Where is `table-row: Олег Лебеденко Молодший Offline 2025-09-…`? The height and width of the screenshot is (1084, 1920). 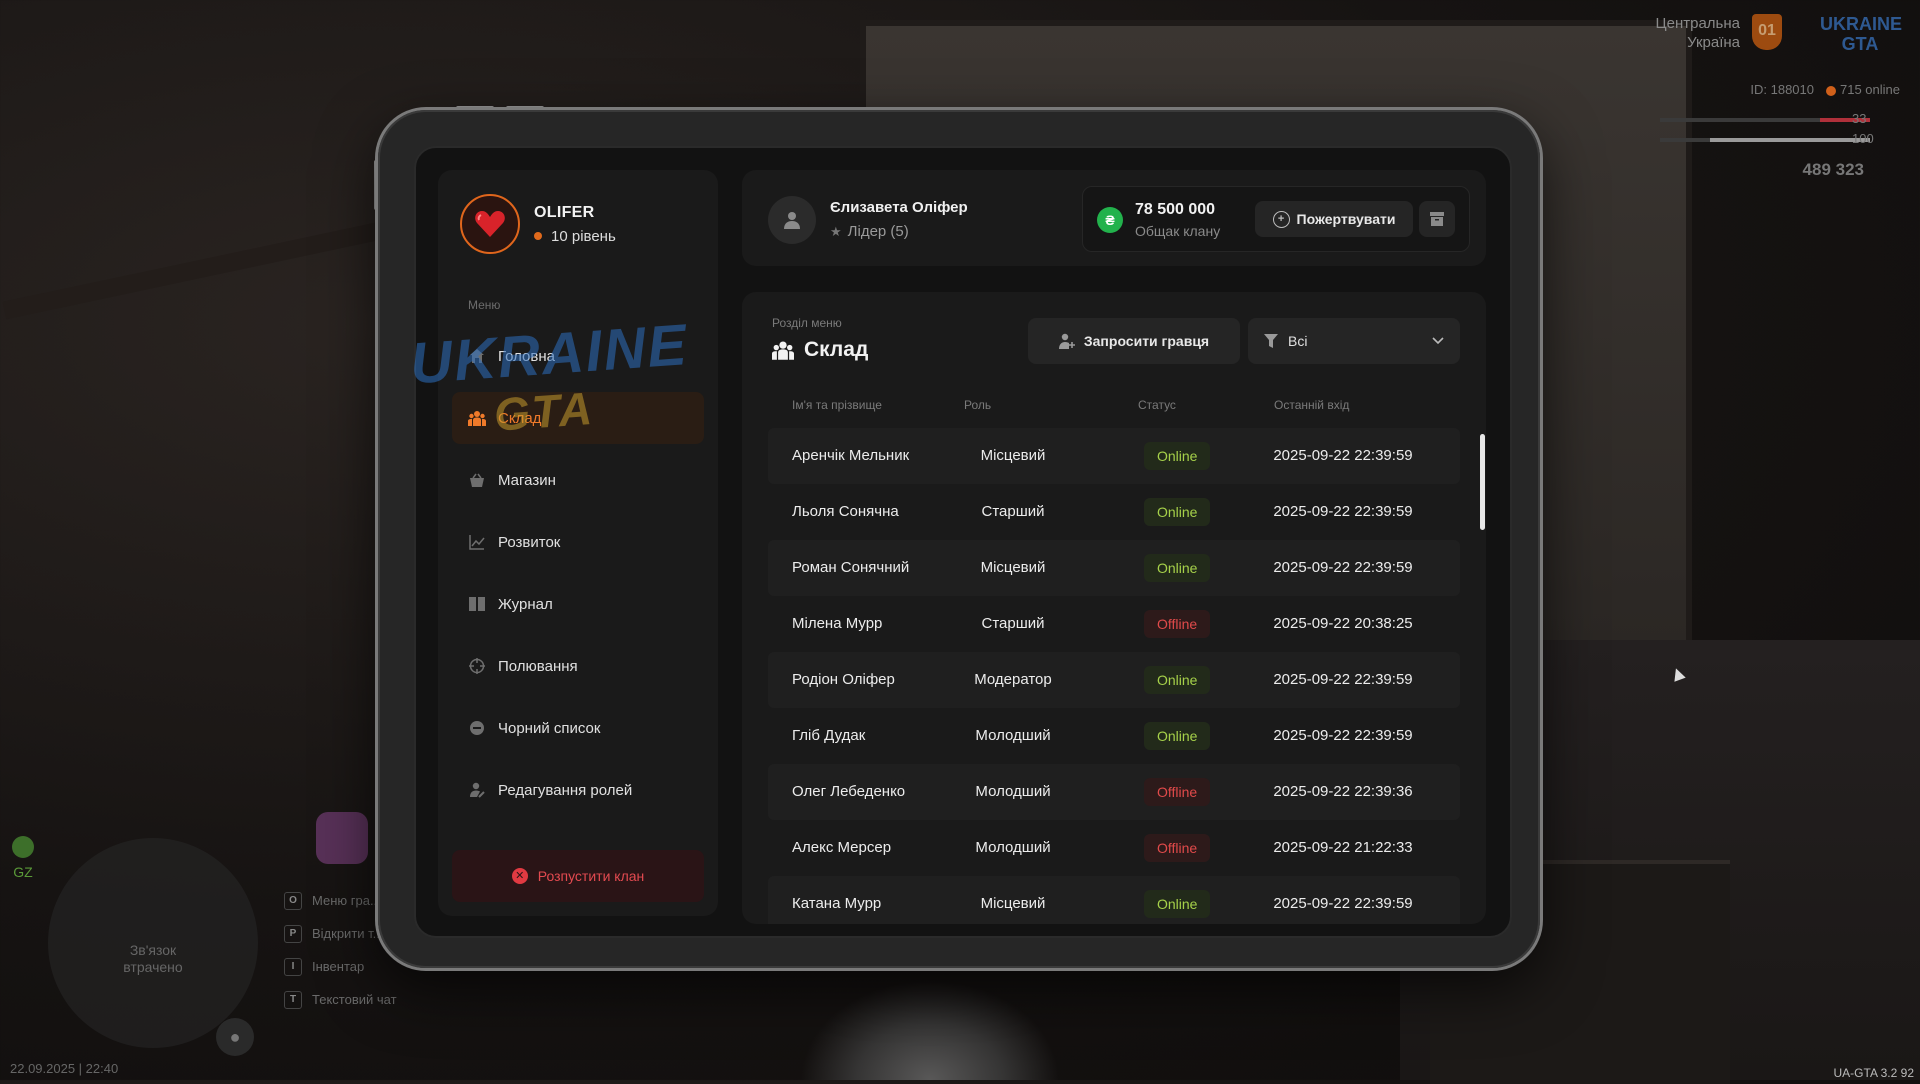 table-row: Олег Лебеденко Молодший Offline 2025-09-… is located at coordinates (1114, 792).